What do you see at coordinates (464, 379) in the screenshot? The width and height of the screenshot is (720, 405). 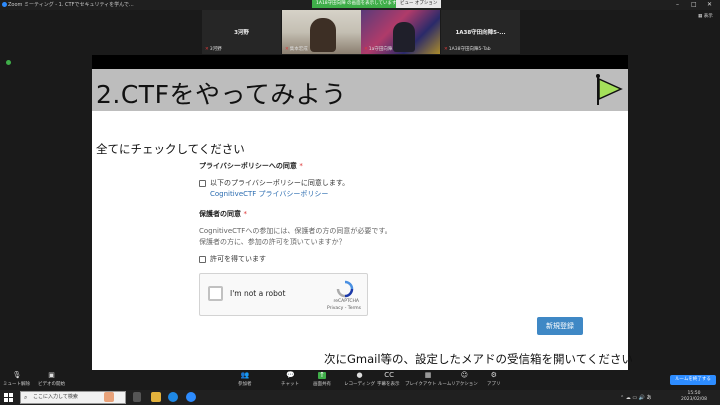 I see `reactions-button: ☺ リアクション` at bounding box center [464, 379].